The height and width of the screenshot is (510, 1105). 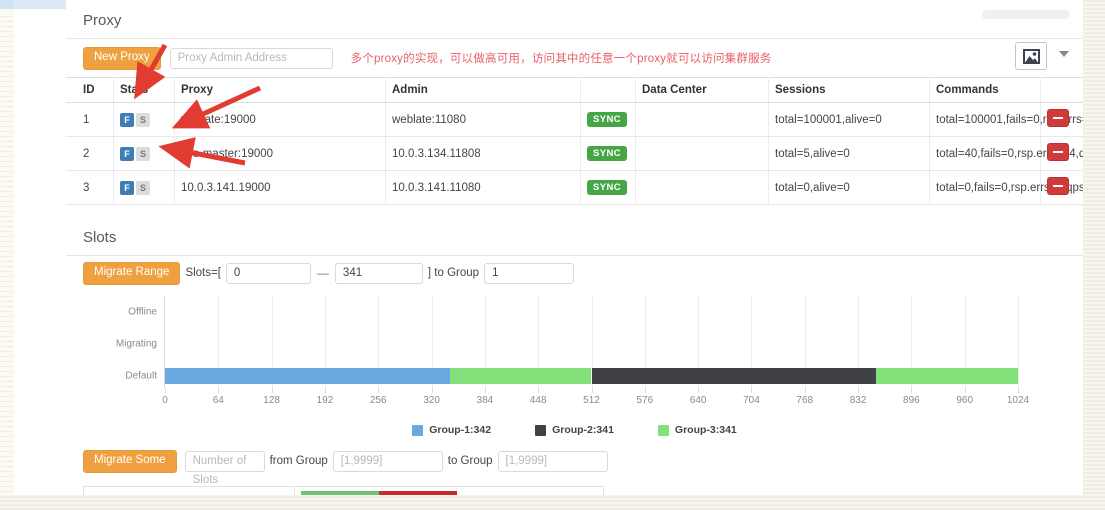 What do you see at coordinates (418, 493) in the screenshot?
I see `disable-button: Disable` at bounding box center [418, 493].